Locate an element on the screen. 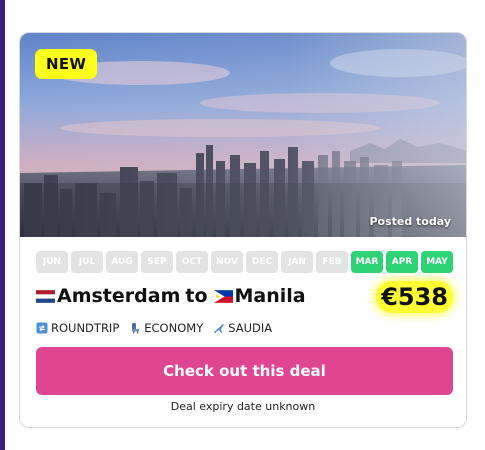 This screenshot has width=485, height=450. month-apr: APR is located at coordinates (402, 262).